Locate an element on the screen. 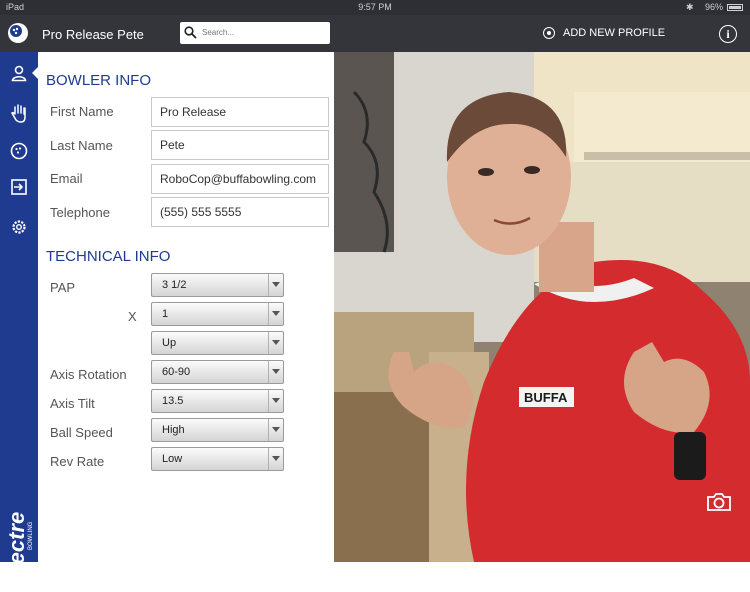 This screenshot has width=750, height=592. svg-text: BOWLING is located at coordinates (31, 535).